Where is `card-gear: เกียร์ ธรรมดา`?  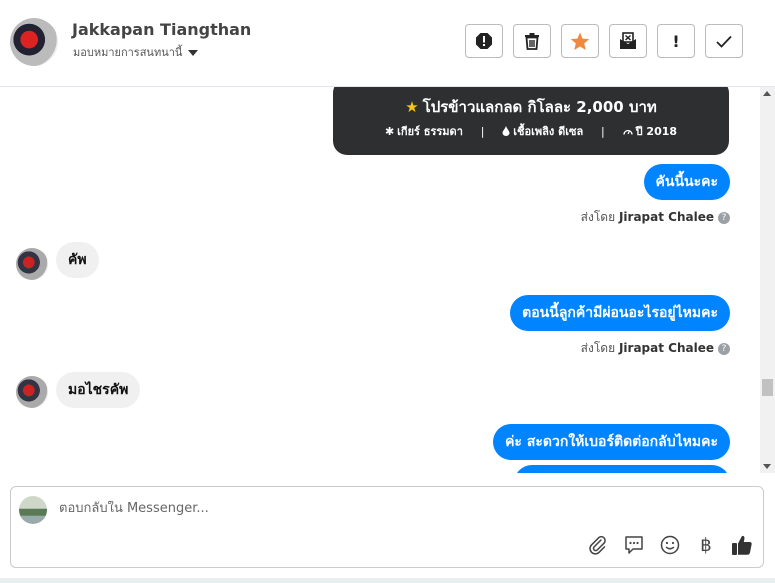 card-gear: เกียร์ ธรรมดา is located at coordinates (430, 131).